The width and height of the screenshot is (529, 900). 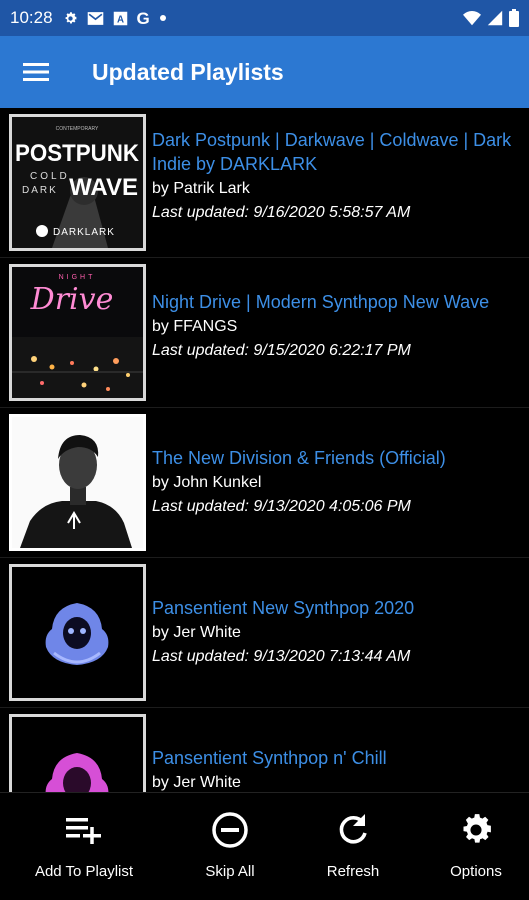 What do you see at coordinates (103, 187) in the screenshot?
I see `cover-wave-text: WAVE` at bounding box center [103, 187].